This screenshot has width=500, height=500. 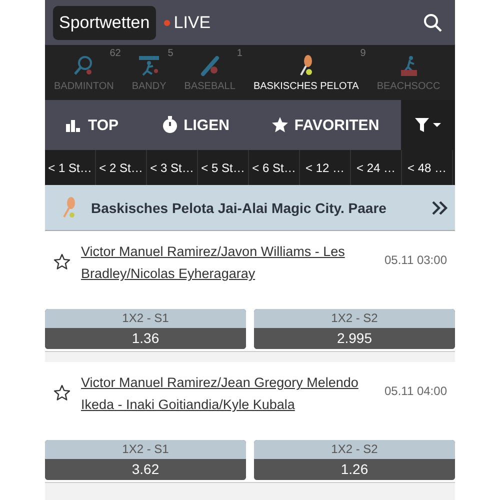 What do you see at coordinates (354, 460) in the screenshot?
I see `odds-button: 1X2 - S2 1.26` at bounding box center [354, 460].